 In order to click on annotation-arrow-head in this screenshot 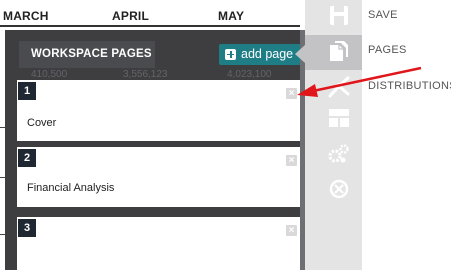, I will do `click(307, 90)`.